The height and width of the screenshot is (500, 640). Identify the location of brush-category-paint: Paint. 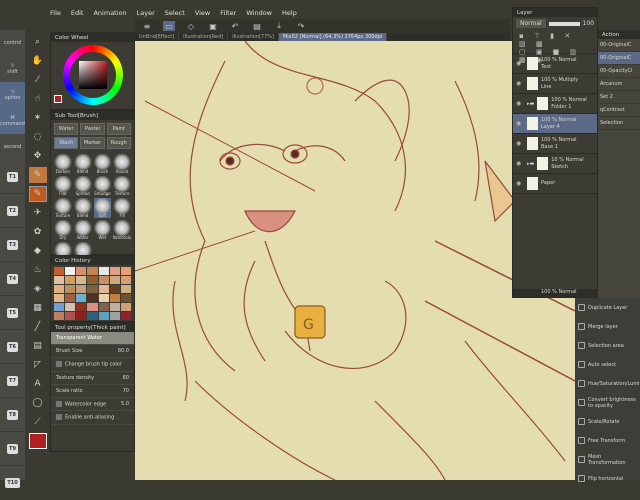
(118, 129).